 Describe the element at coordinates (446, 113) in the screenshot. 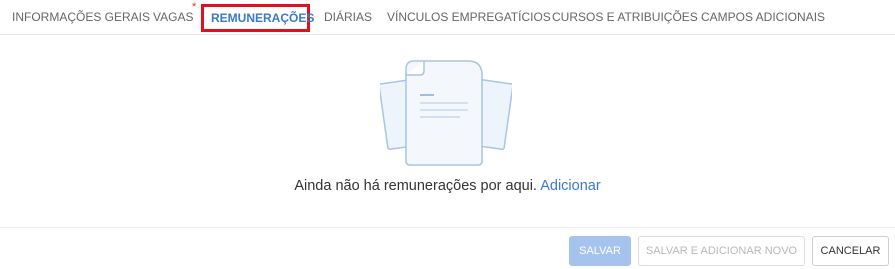

I see `documents-icon` at that location.